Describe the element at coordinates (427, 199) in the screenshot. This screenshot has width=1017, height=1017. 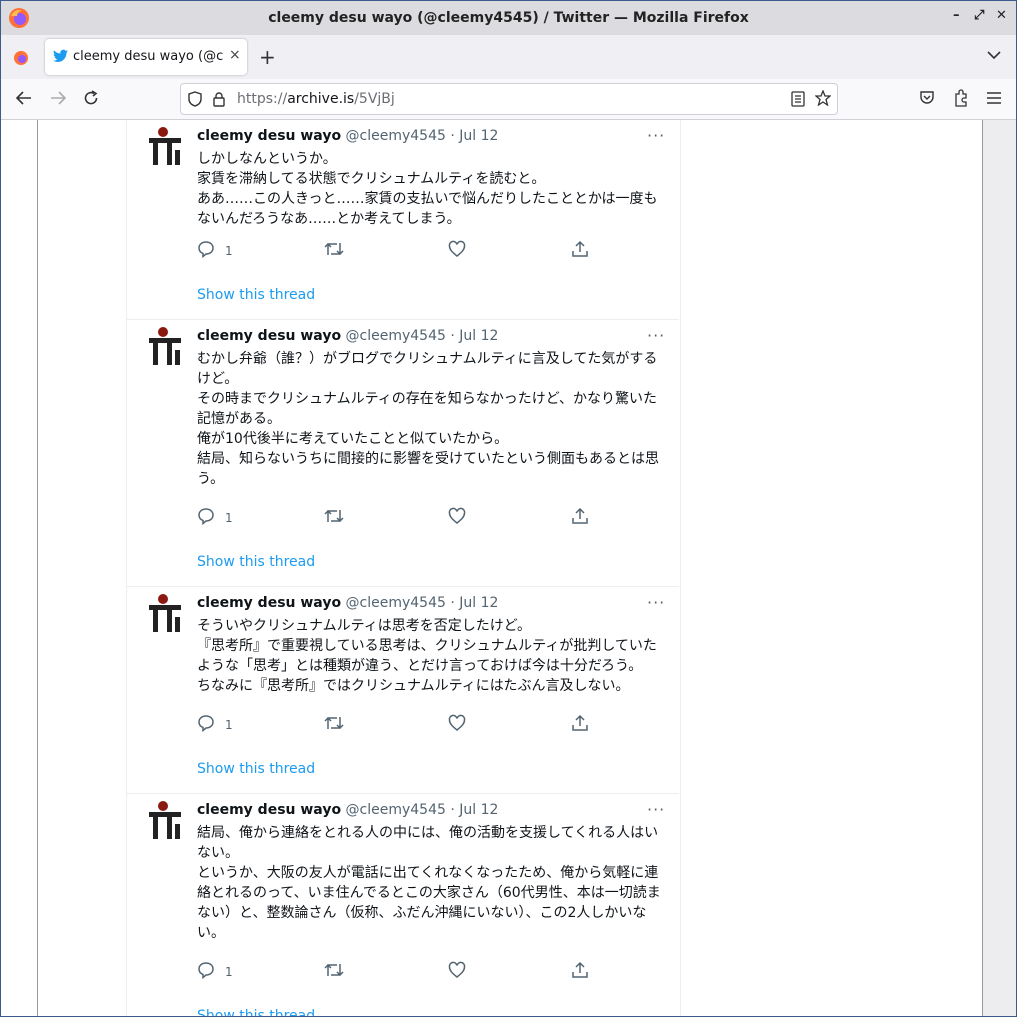
I see `tweet-line: ああ……この人きっと……家賃の支払いで悩んだりしたこととかは一度も` at that location.